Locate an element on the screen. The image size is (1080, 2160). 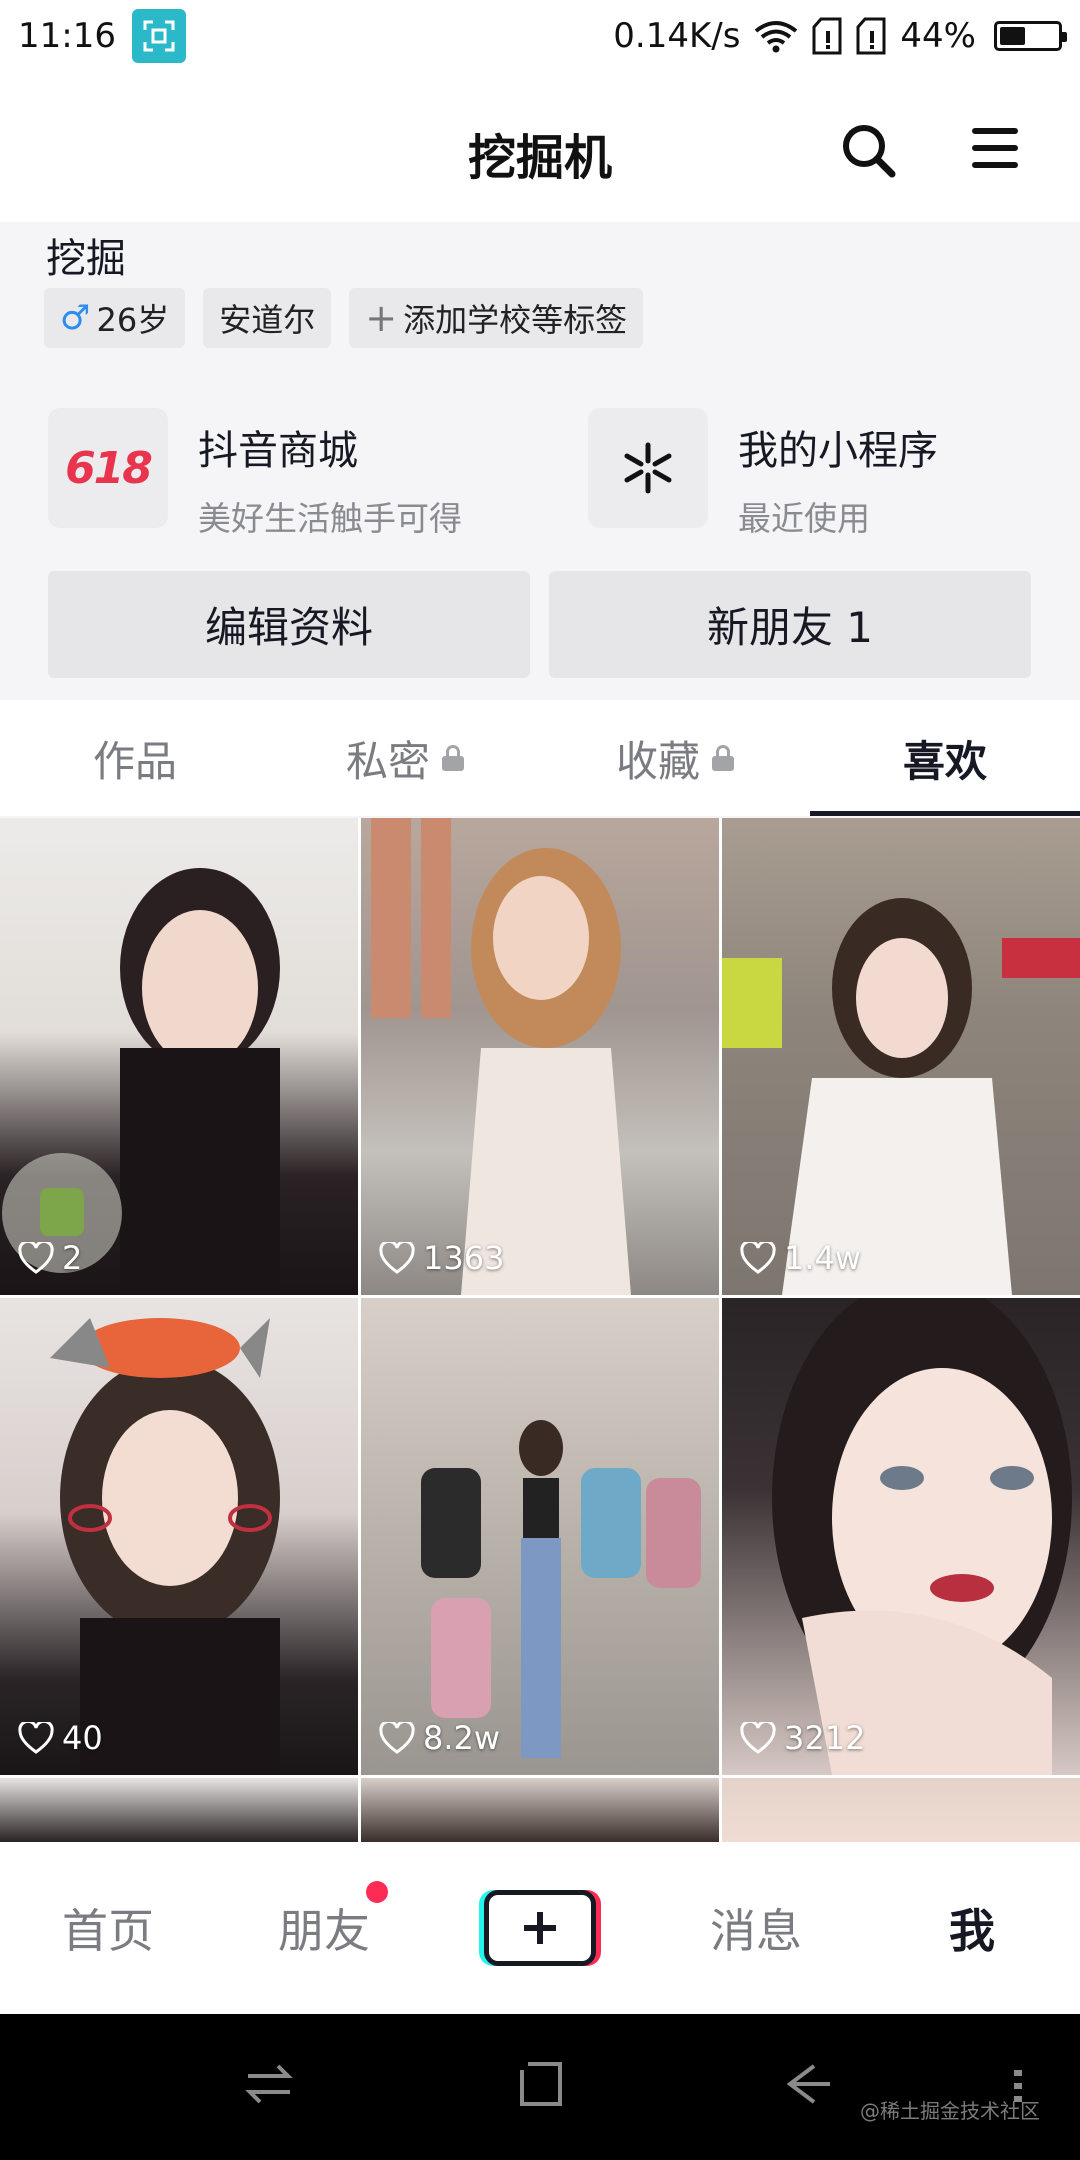
screen-capture-icon is located at coordinates (158, 36).